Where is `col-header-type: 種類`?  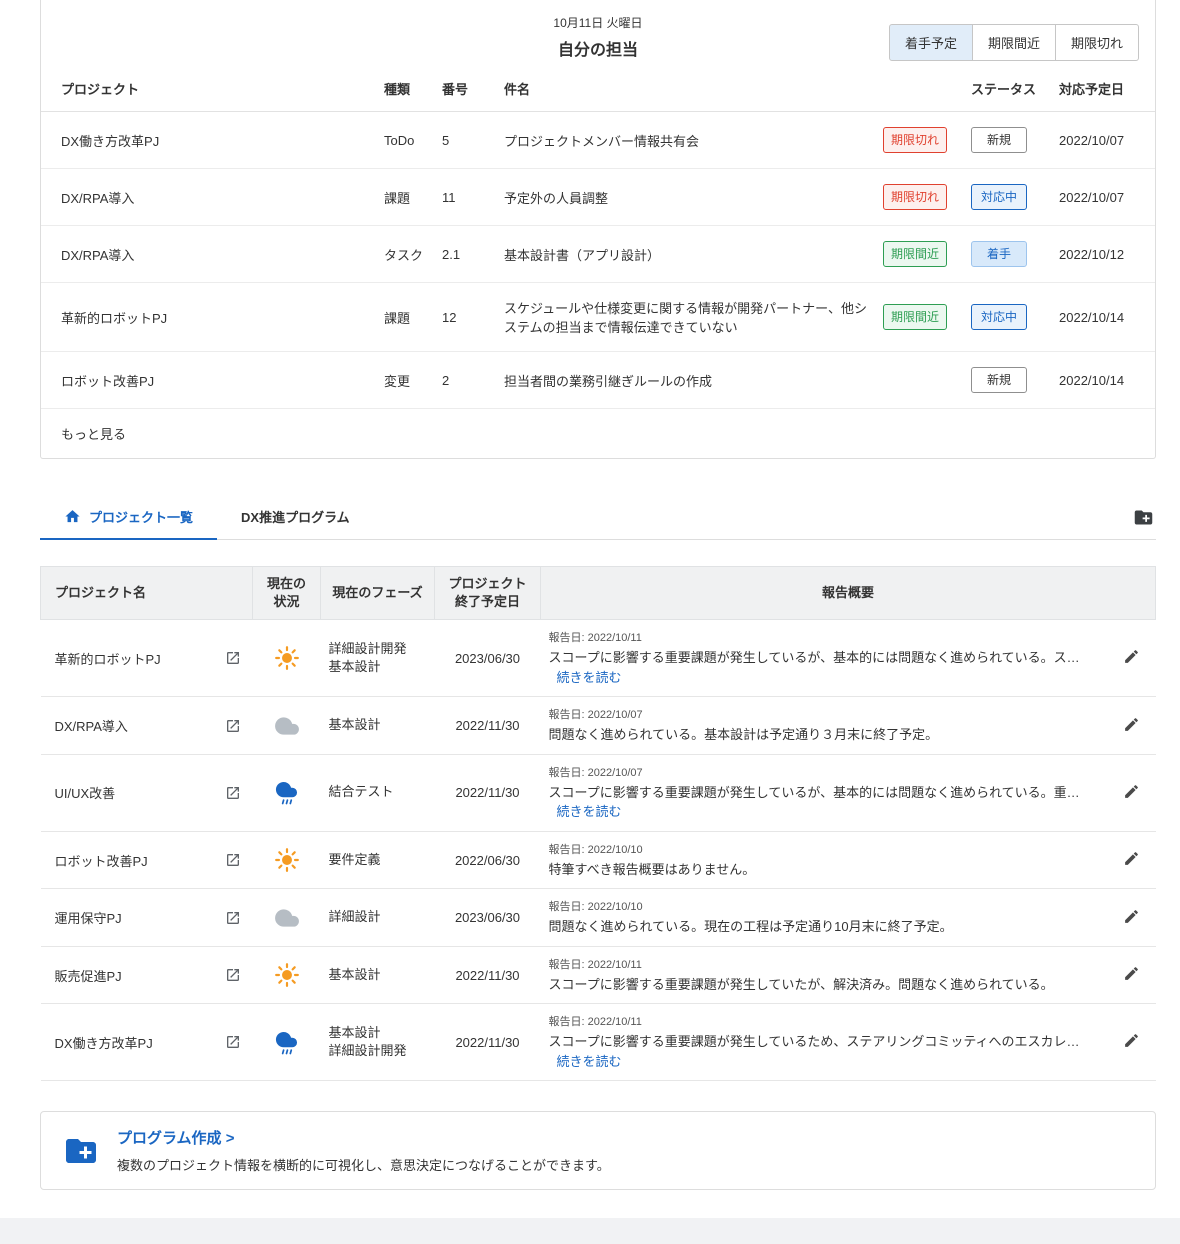
col-header-type: 種類 is located at coordinates (405, 89).